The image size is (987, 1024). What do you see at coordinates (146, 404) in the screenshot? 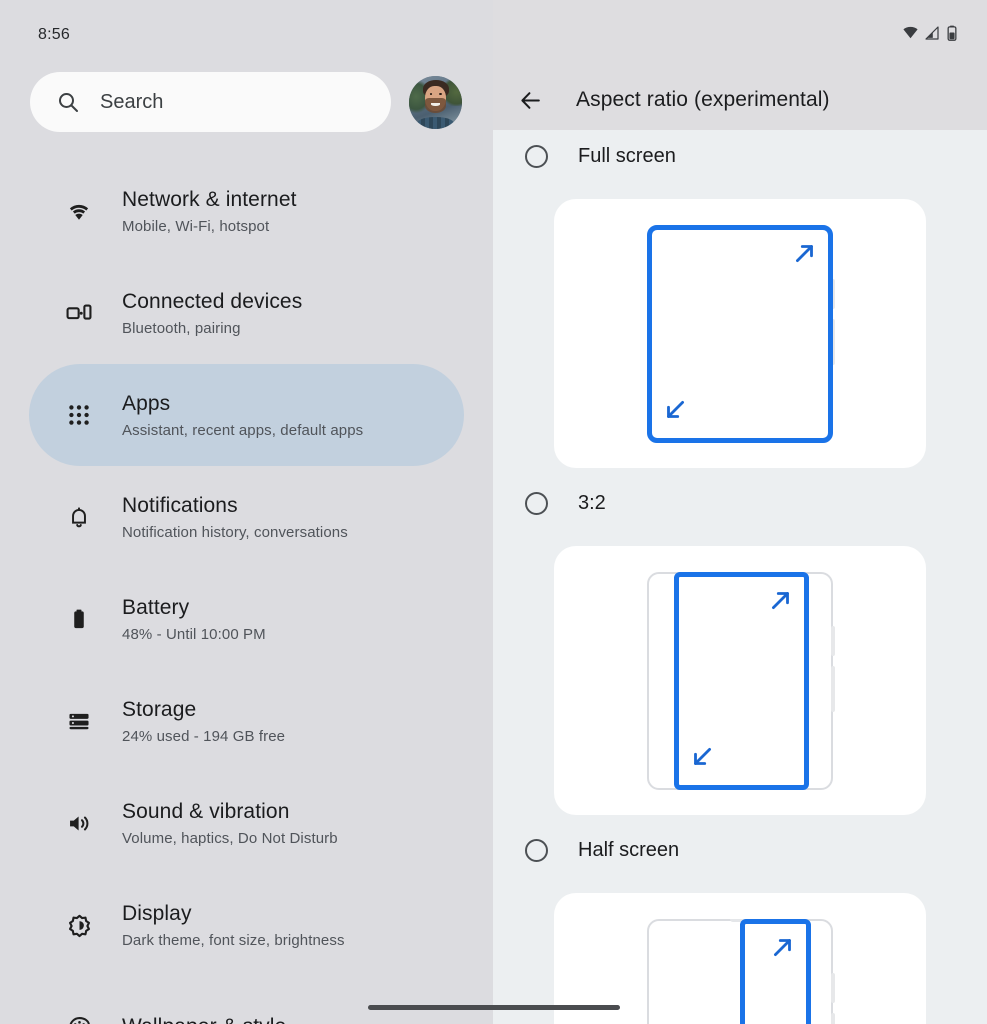
I see `sidebar-item-title: Apps` at bounding box center [146, 404].